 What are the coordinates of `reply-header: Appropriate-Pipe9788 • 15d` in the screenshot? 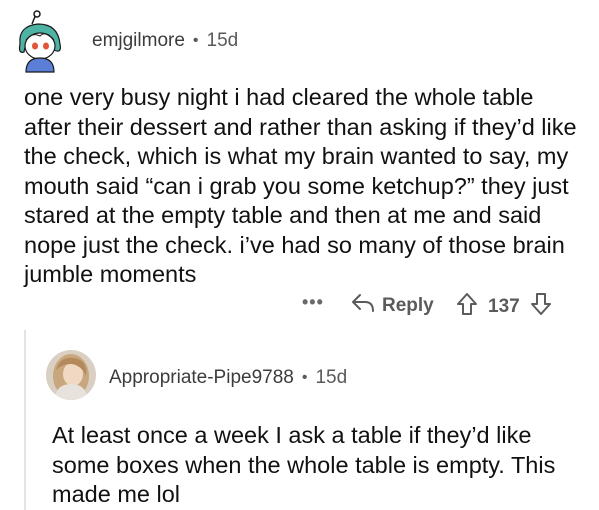 It's located at (228, 378).